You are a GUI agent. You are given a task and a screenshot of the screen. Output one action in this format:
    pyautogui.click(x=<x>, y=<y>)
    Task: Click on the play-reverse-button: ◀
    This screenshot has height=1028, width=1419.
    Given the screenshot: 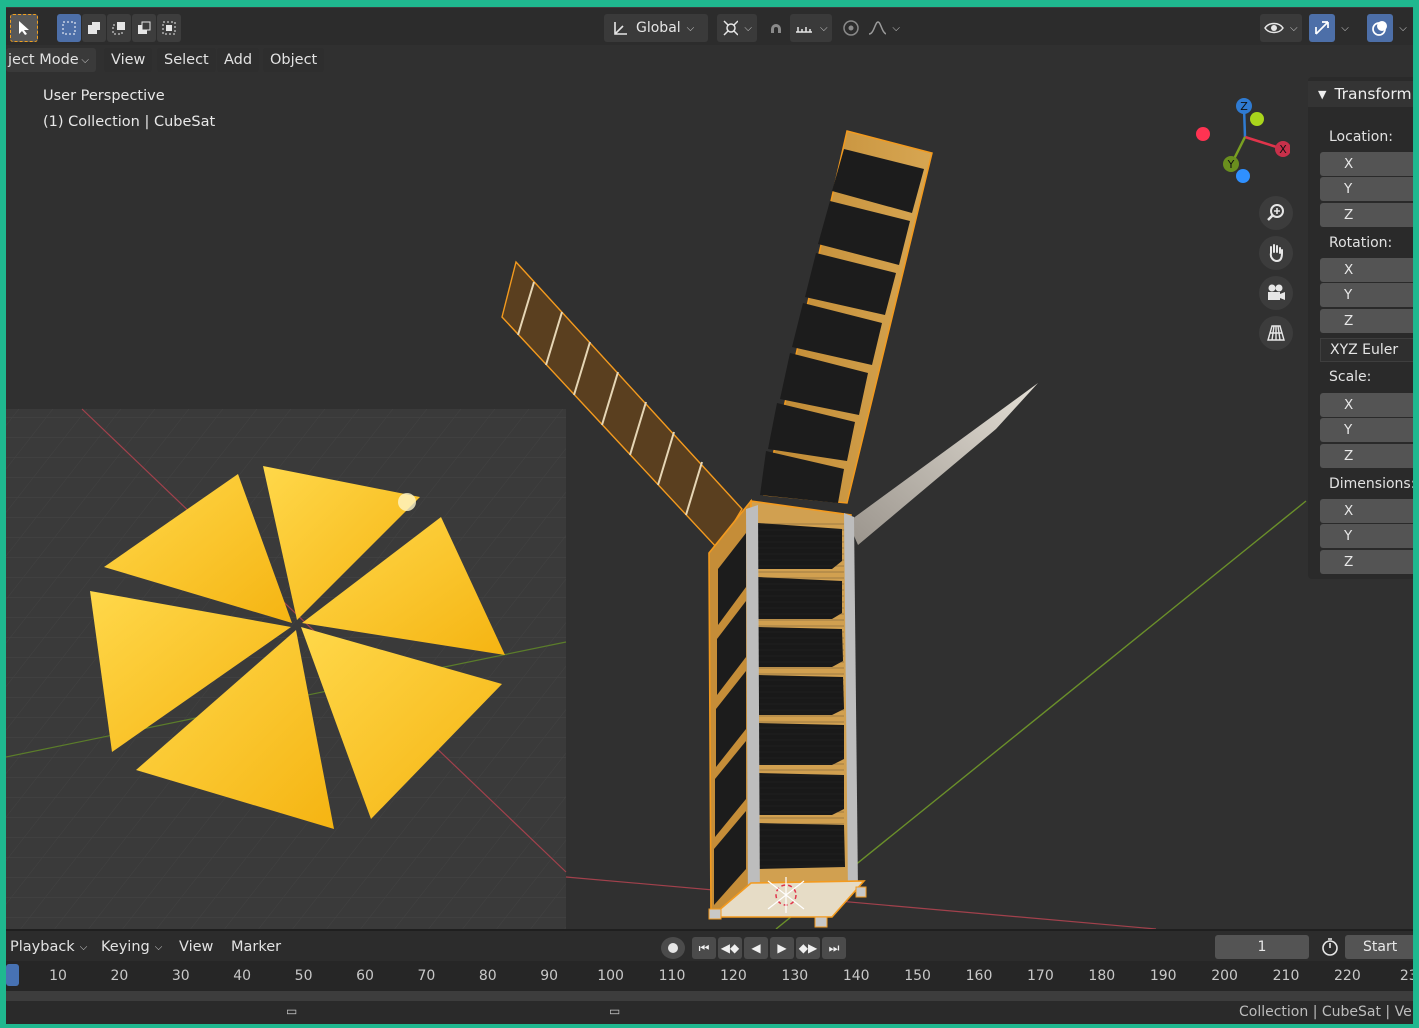 What is the action you would take?
    pyautogui.click(x=756, y=948)
    